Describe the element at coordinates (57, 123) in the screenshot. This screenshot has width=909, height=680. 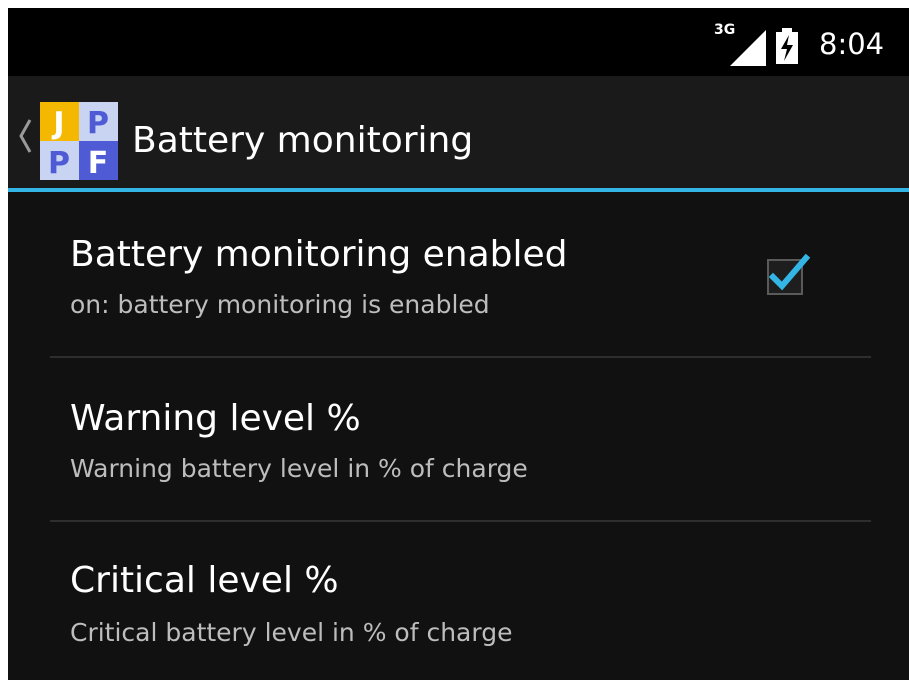
I see `logo-letter-j: J` at that location.